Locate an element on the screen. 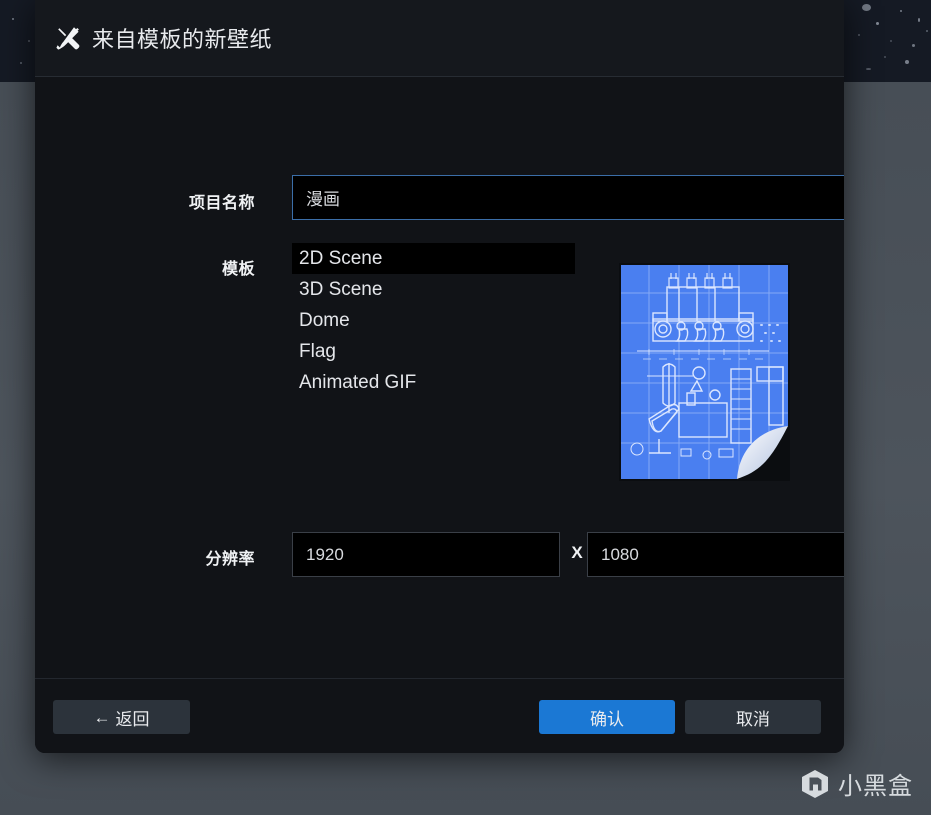 The height and width of the screenshot is (815, 931). template-listbox: 2D Scene 3D Scene Dome Flag Animated GIF is located at coordinates (433, 320).